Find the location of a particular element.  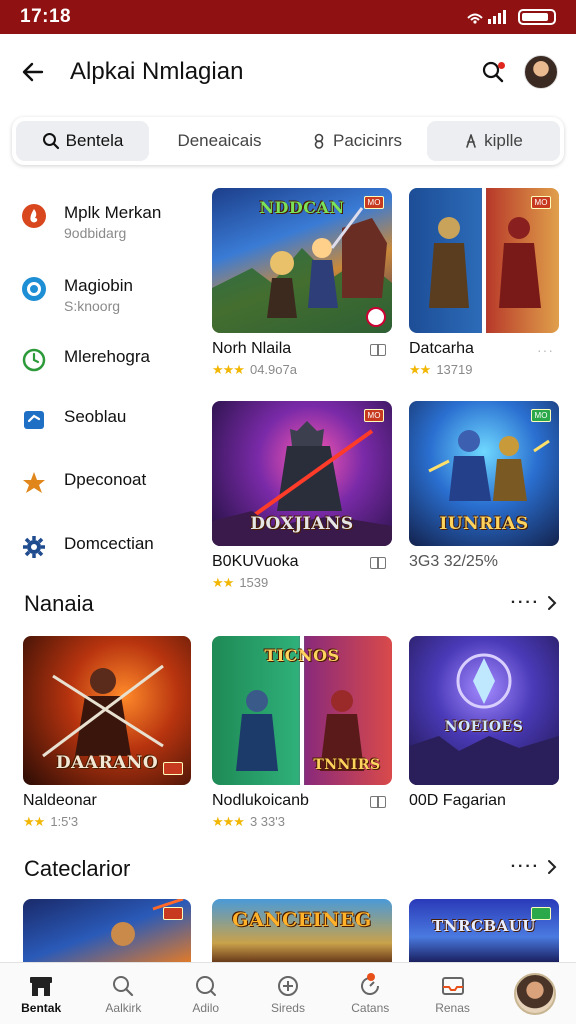

corner-badge-icon is located at coordinates (376, 317).